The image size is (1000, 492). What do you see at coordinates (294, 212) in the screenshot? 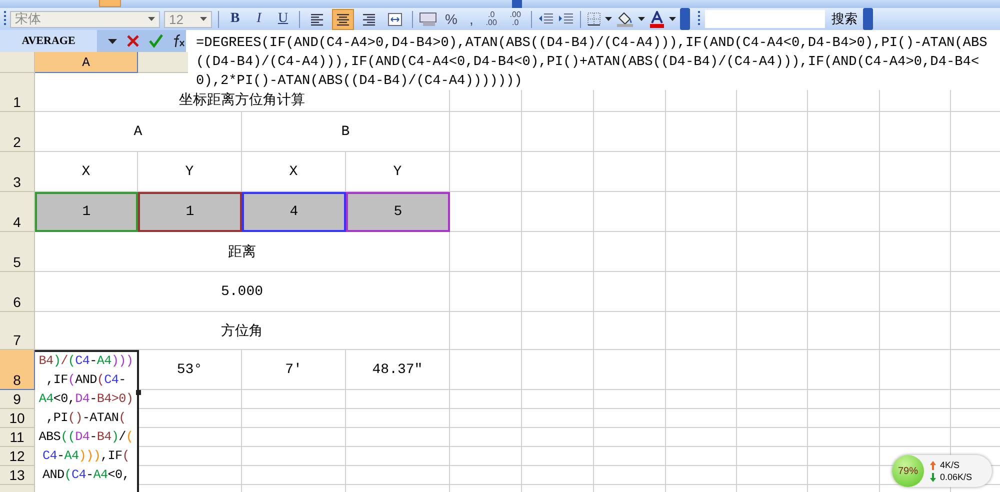
I see `table-cell: 4` at bounding box center [294, 212].